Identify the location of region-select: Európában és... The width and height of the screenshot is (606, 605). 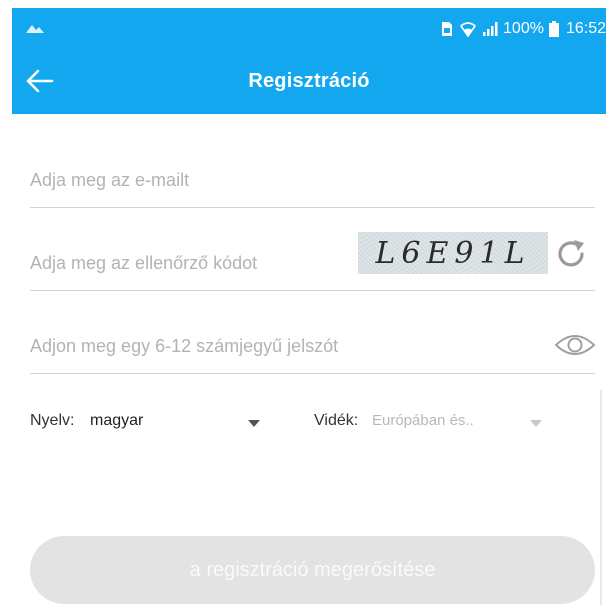
(423, 420).